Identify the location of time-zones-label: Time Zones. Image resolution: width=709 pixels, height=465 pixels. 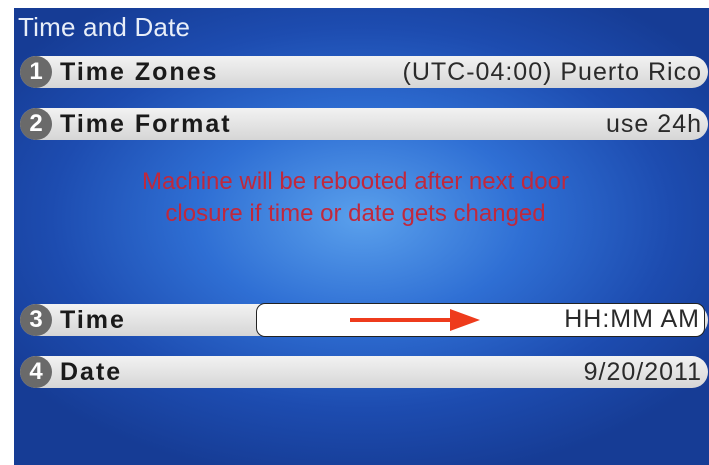
(139, 72).